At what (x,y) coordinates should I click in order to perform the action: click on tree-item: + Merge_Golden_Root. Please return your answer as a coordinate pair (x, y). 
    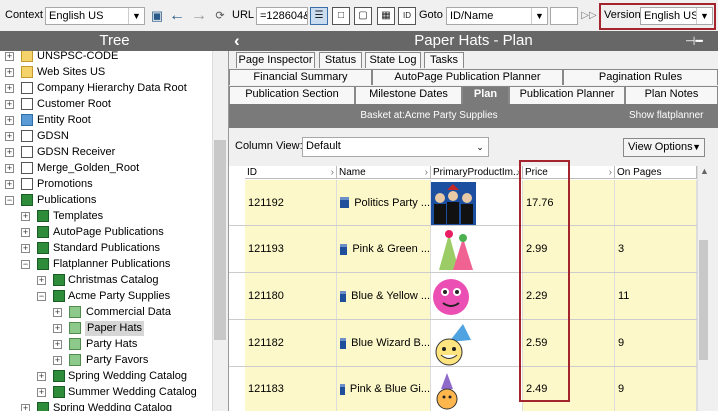
    Looking at the image, I should click on (106, 168).